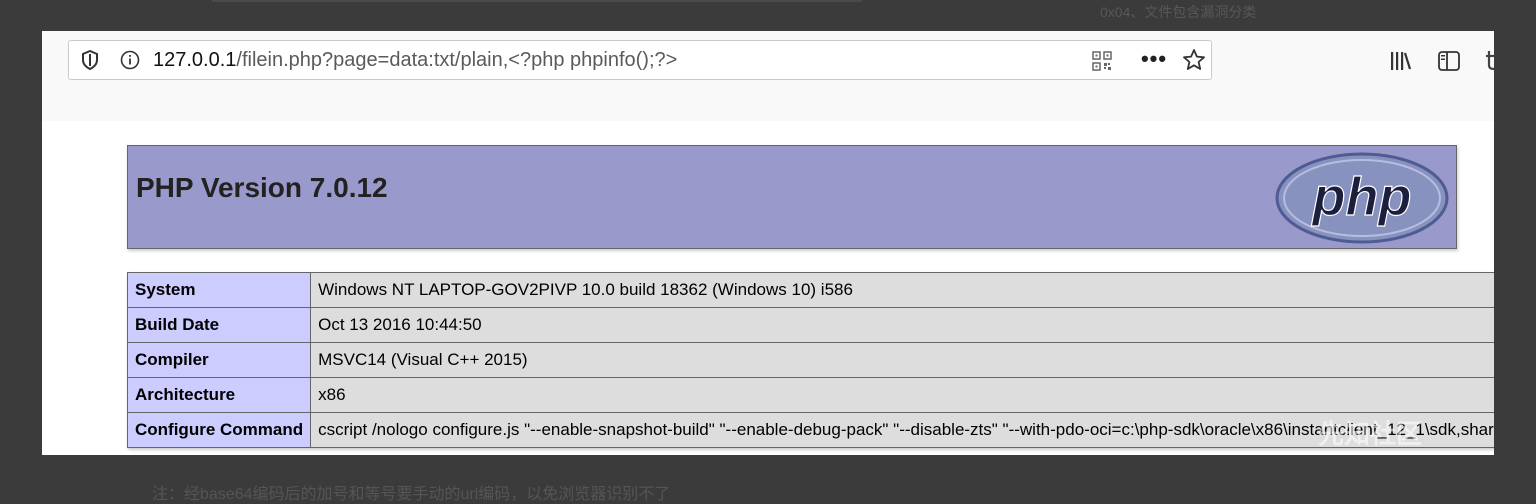  Describe the element at coordinates (411, 494) in the screenshot. I see `background-note: 注：经base64编码后的加号和等号要手动的url编码，以免浏览器识别不了` at that location.